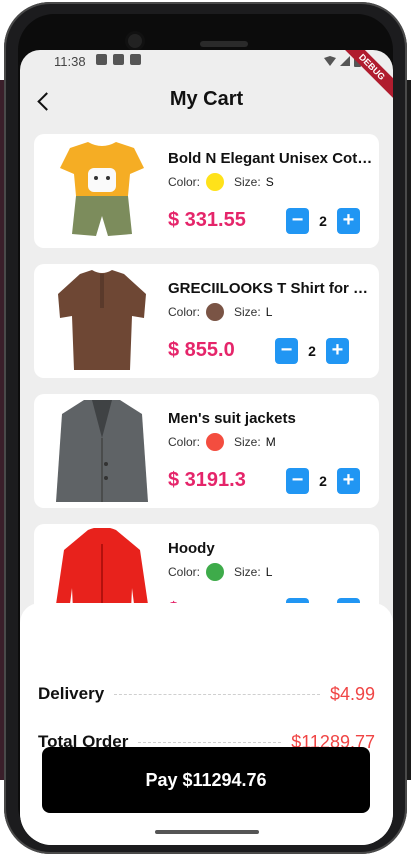 The height and width of the screenshot is (856, 411). Describe the element at coordinates (232, 418) in the screenshot. I see `product-name: Men's suit jackets` at that location.